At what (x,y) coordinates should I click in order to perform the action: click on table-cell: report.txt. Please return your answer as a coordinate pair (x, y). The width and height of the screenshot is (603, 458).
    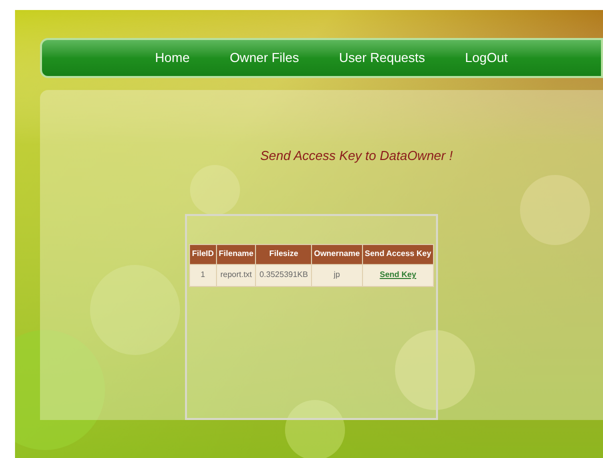
    Looking at the image, I should click on (236, 275).